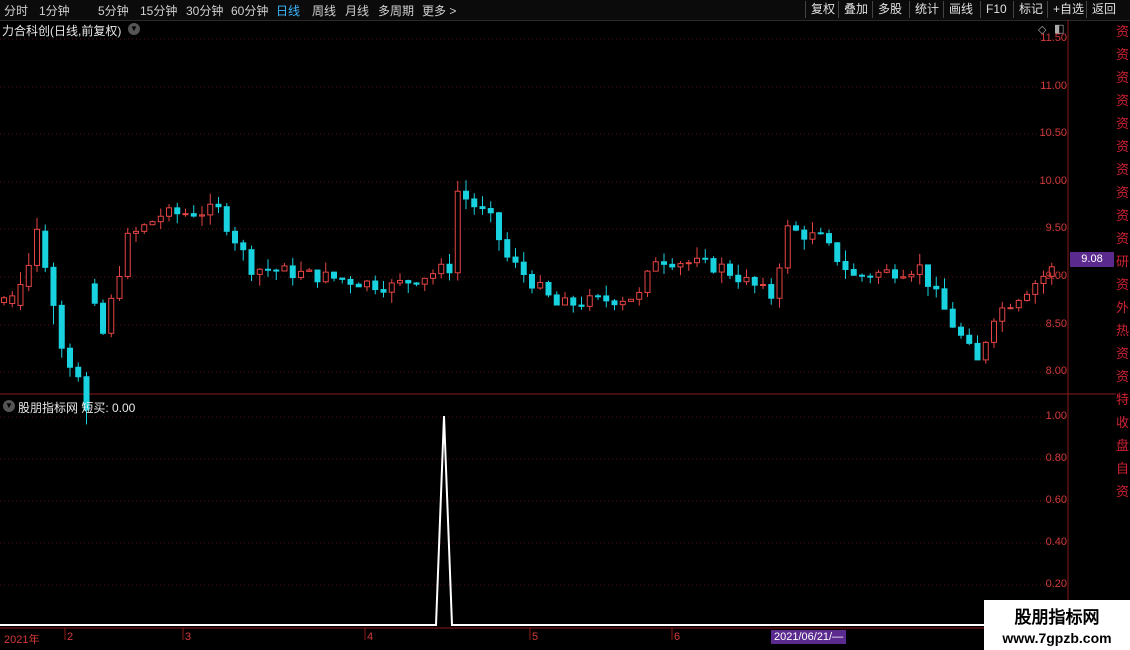 The width and height of the screenshot is (1130, 650). I want to click on price-tick: 11.50, so click(1053, 38).